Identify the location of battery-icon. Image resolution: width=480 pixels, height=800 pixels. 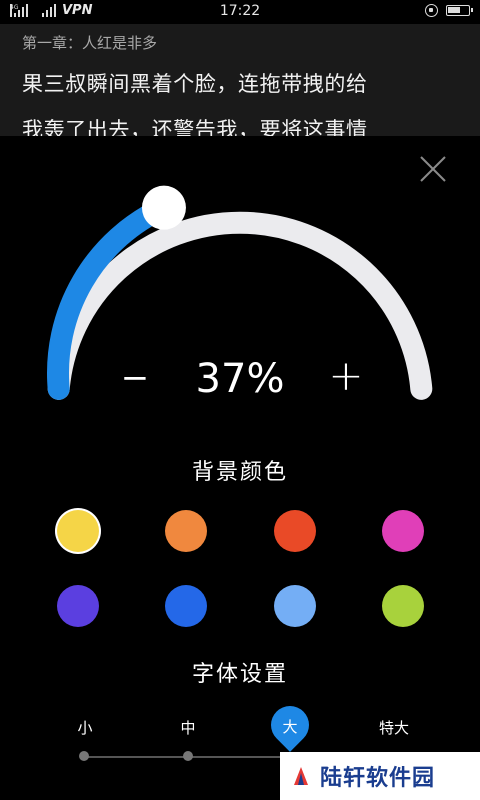
(459, 10).